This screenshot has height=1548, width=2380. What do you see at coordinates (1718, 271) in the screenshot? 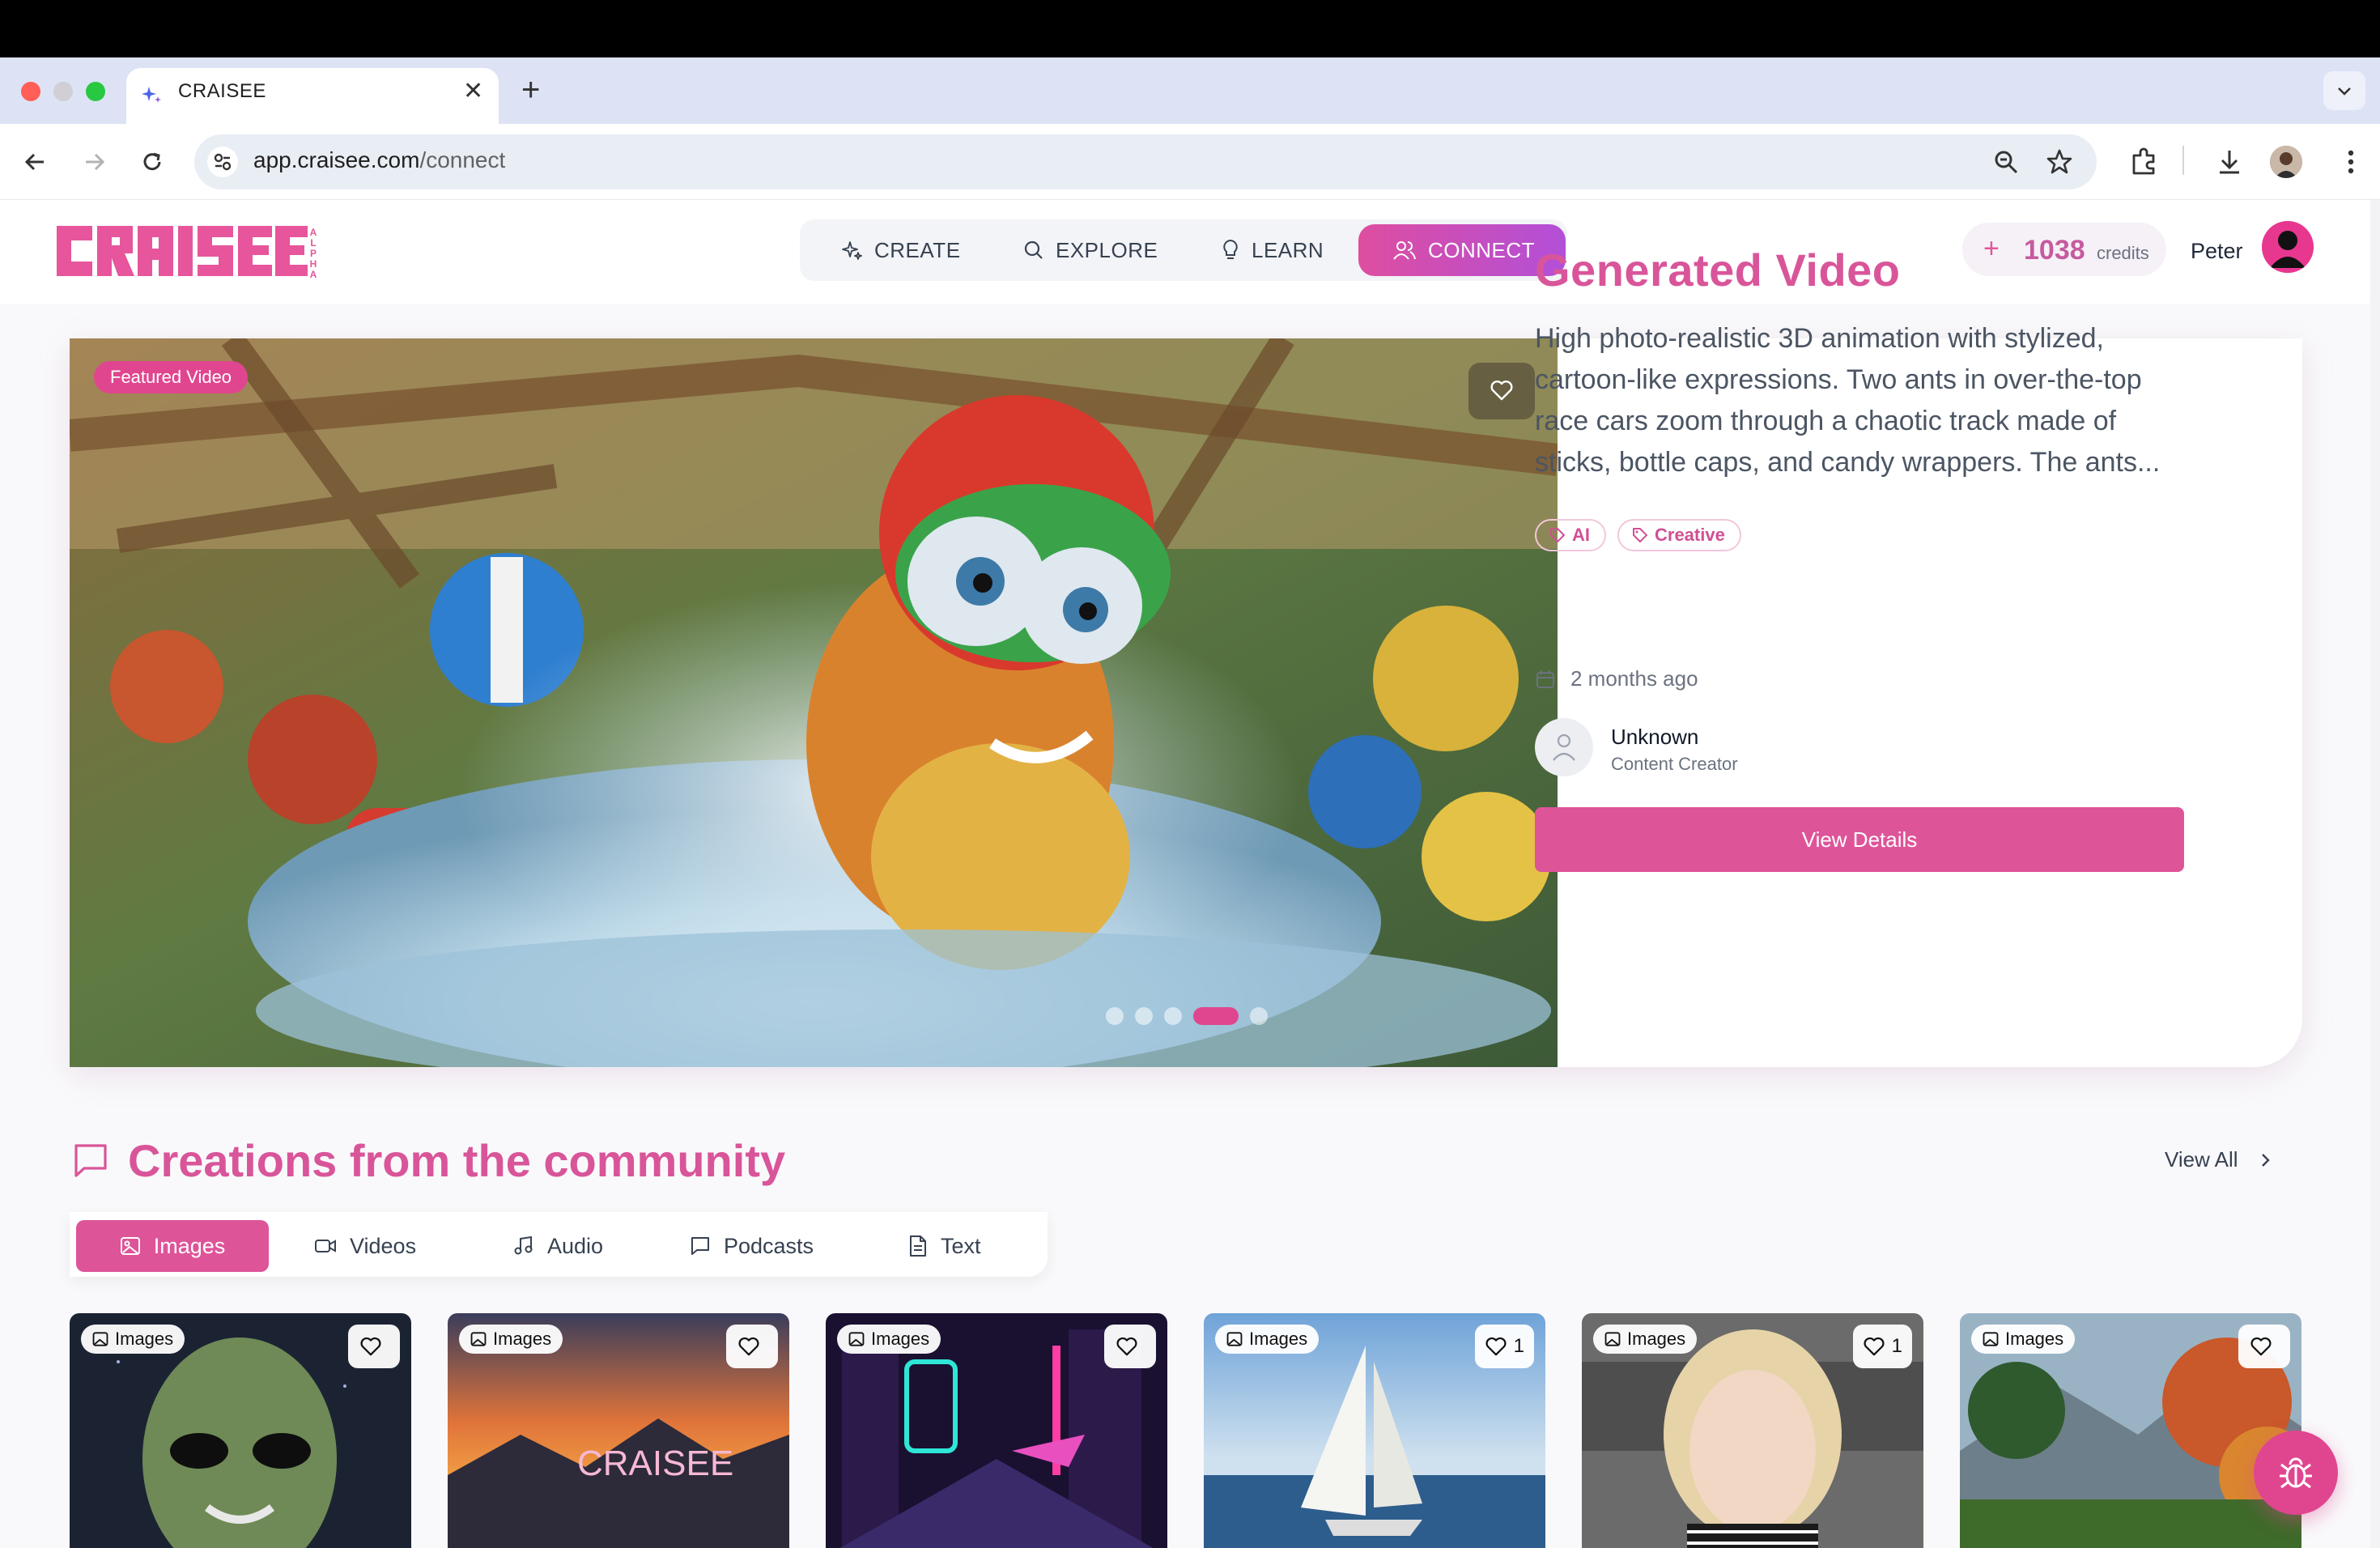
I see `hero-title: Generated Video` at bounding box center [1718, 271].